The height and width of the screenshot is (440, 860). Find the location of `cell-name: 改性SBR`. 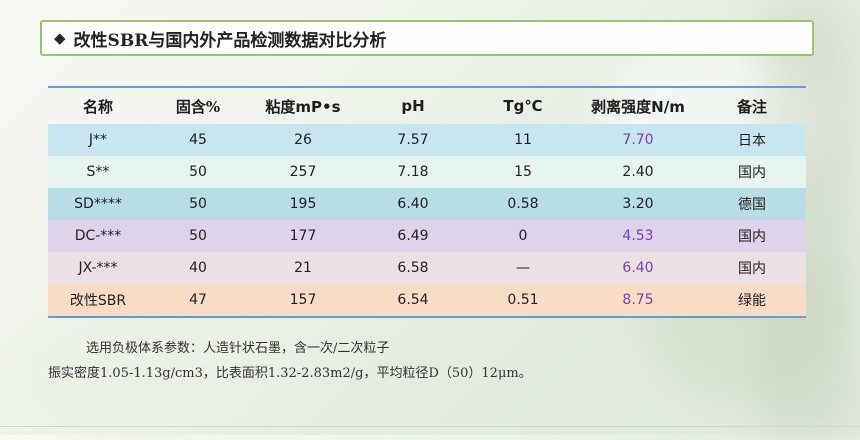

cell-name: 改性SBR is located at coordinates (98, 301).